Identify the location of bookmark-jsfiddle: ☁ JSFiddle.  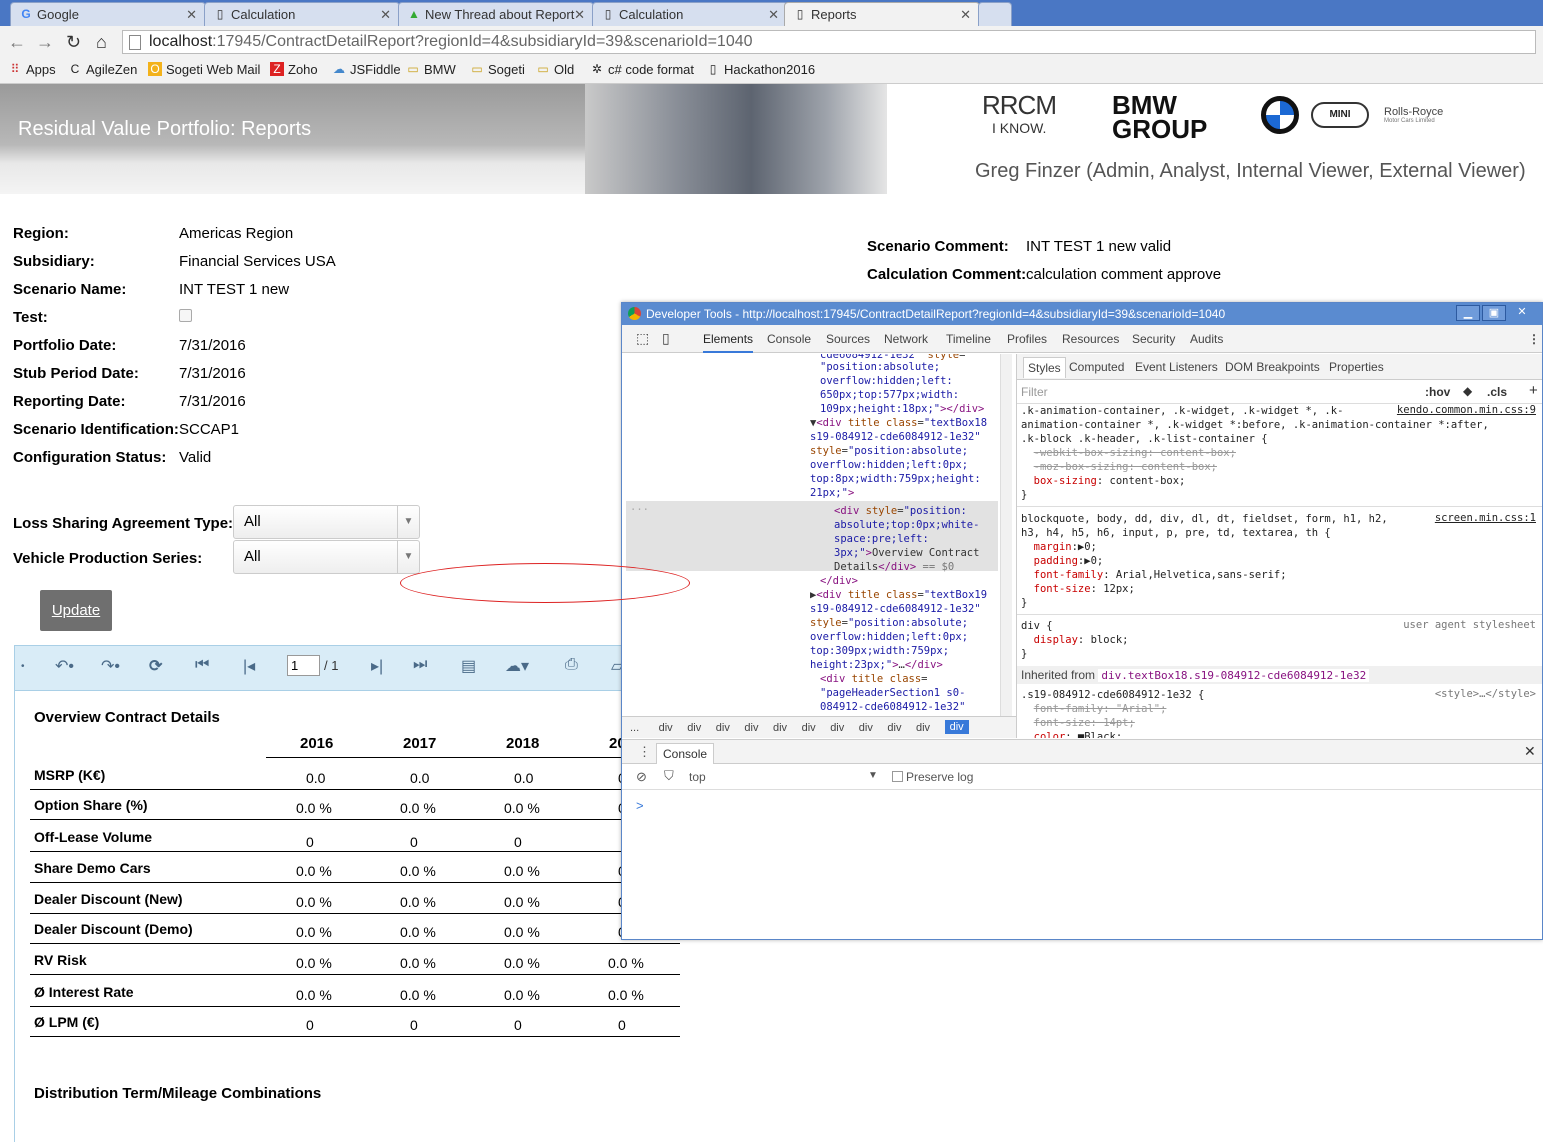
(366, 69).